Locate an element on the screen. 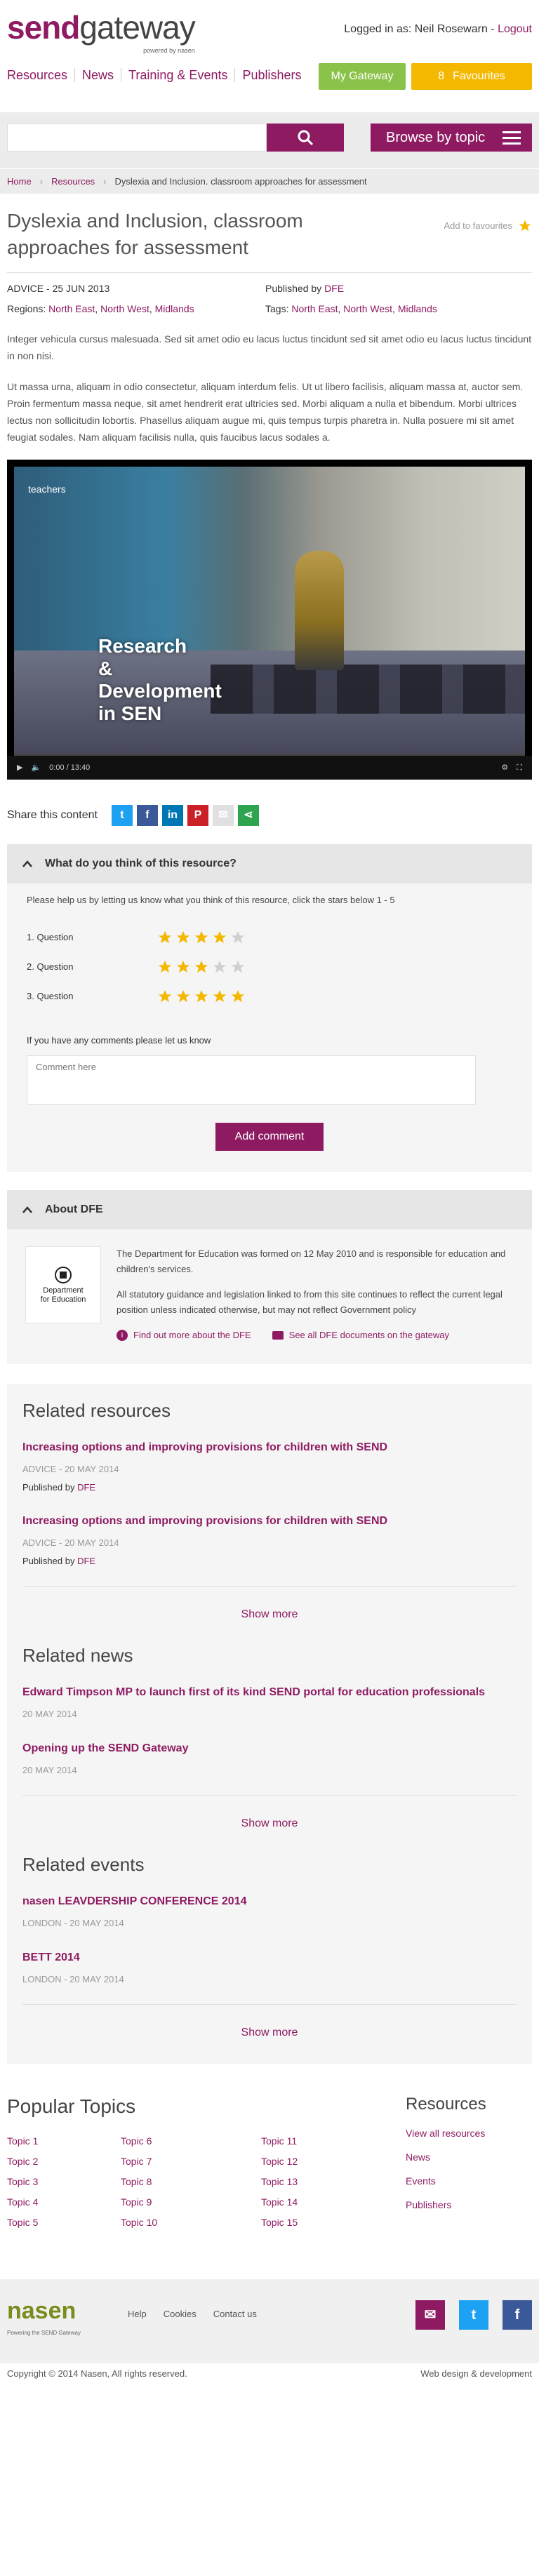  resources-link: View all resources is located at coordinates (445, 2133).